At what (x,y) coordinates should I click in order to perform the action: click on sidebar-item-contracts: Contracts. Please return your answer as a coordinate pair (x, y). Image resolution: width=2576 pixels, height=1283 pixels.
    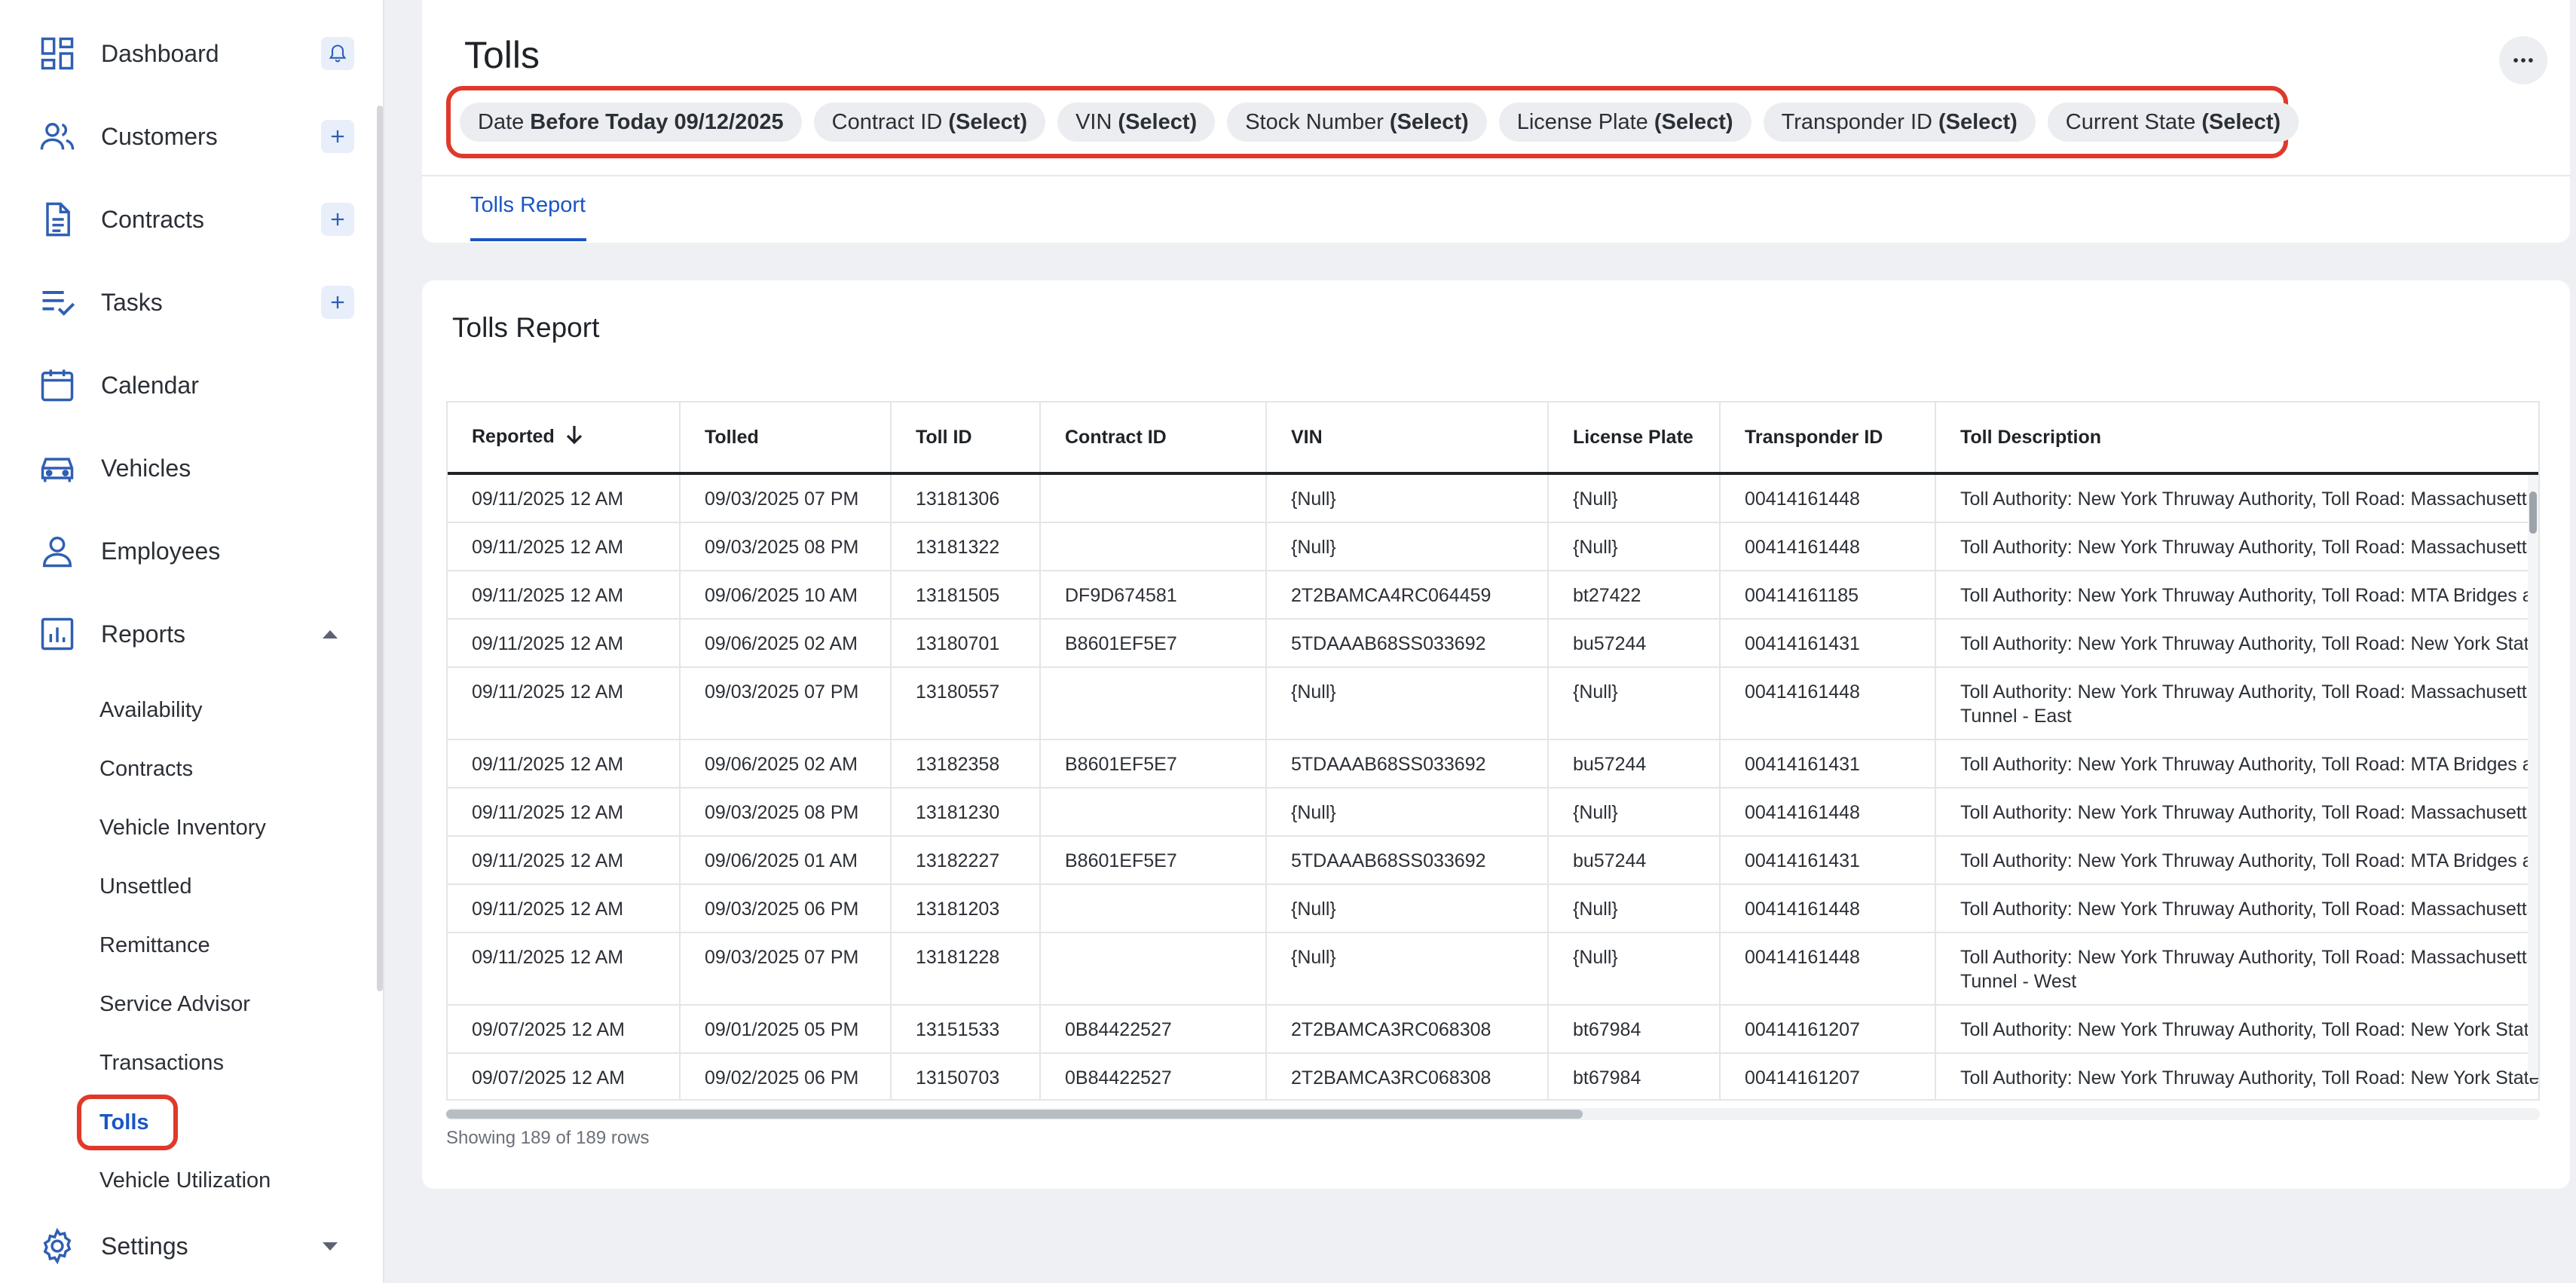
    Looking at the image, I should click on (184, 219).